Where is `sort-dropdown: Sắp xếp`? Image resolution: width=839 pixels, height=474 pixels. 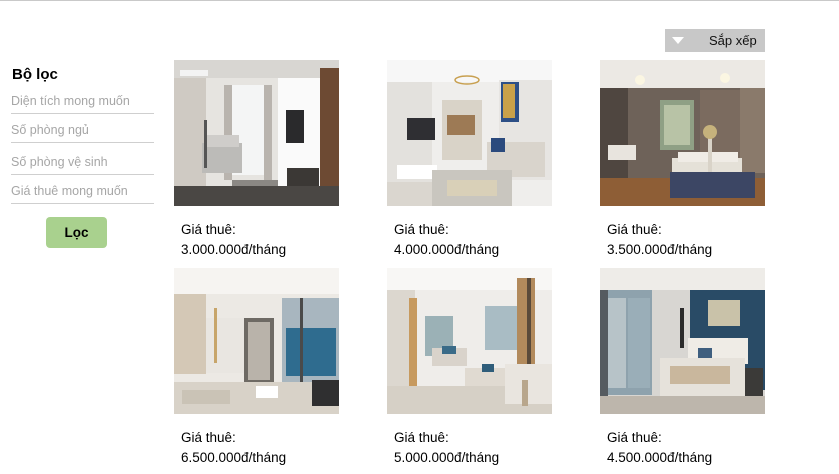
sort-dropdown: Sắp xếp is located at coordinates (715, 40).